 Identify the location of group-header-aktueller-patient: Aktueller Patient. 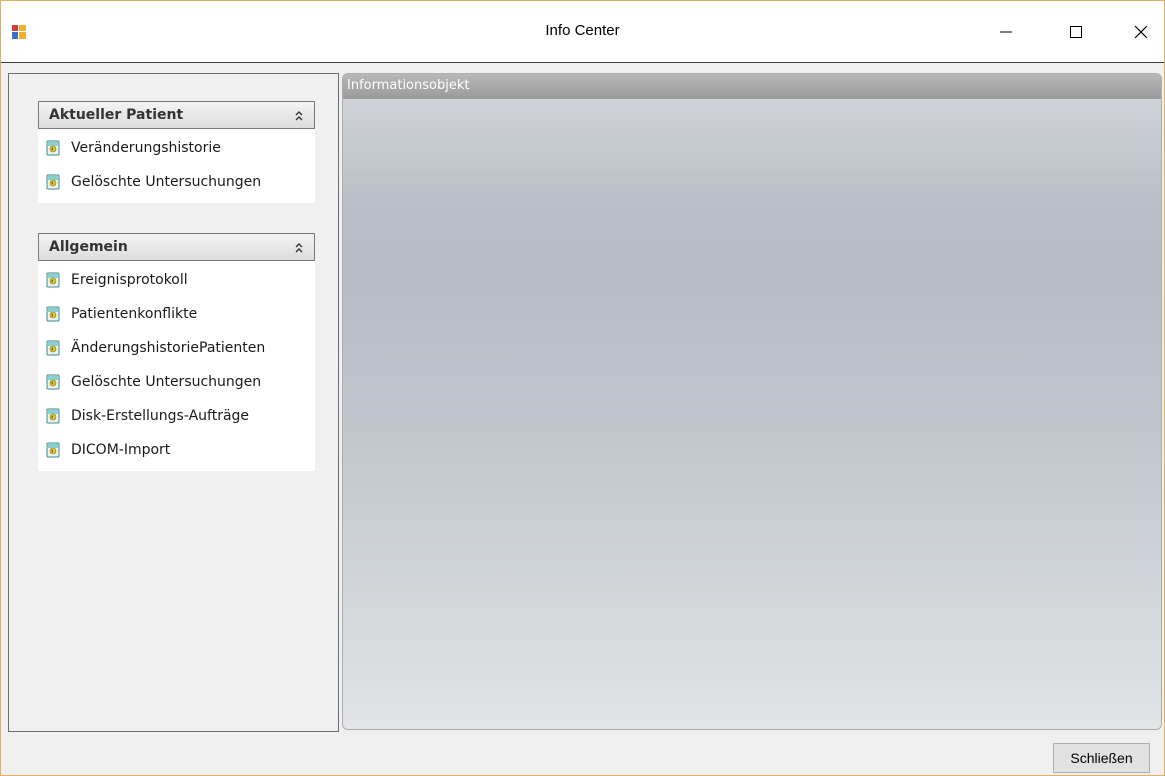
(176, 115).